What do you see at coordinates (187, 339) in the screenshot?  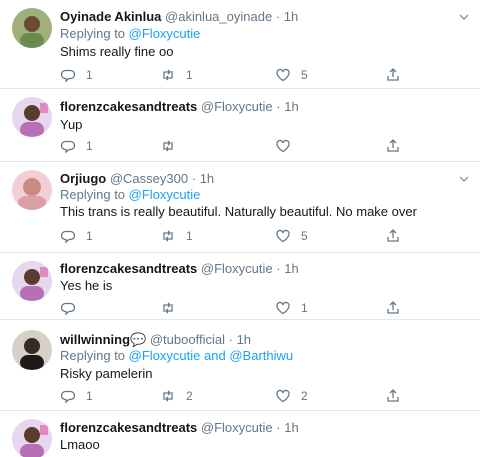 I see `user-handle: @tuboofficial` at bounding box center [187, 339].